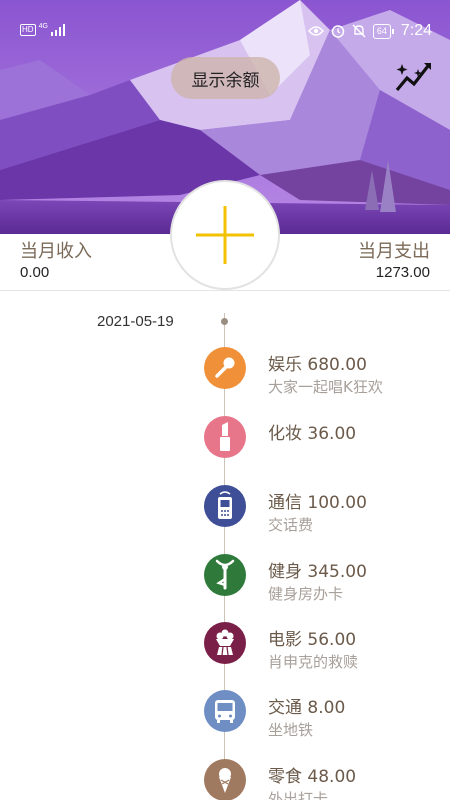  What do you see at coordinates (327, 515) in the screenshot?
I see `timeline-entry-telecom: 通信 100.00 交话费` at bounding box center [327, 515].